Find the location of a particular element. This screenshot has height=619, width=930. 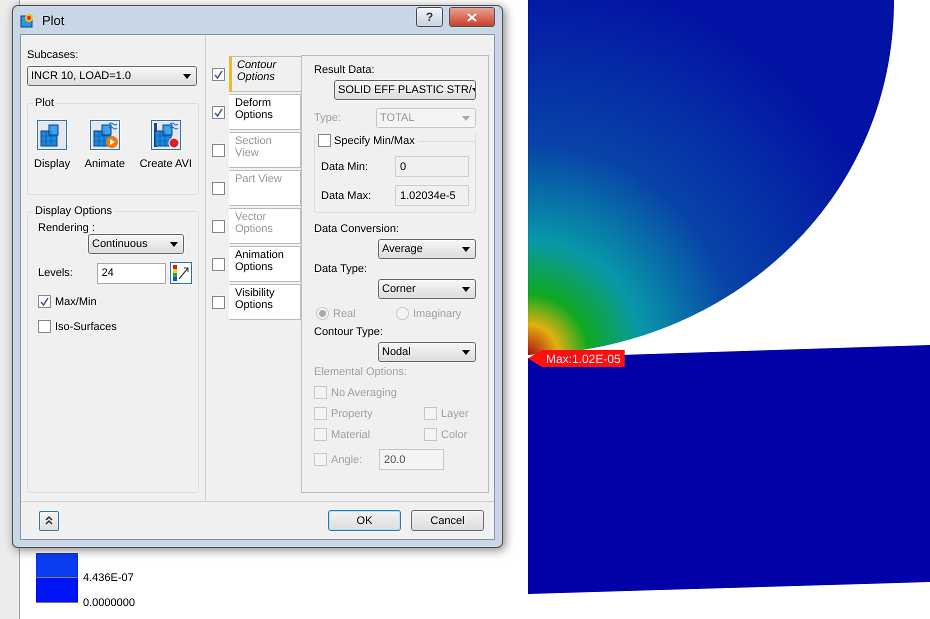

plot-action-button: Create AVI is located at coordinates (166, 145).